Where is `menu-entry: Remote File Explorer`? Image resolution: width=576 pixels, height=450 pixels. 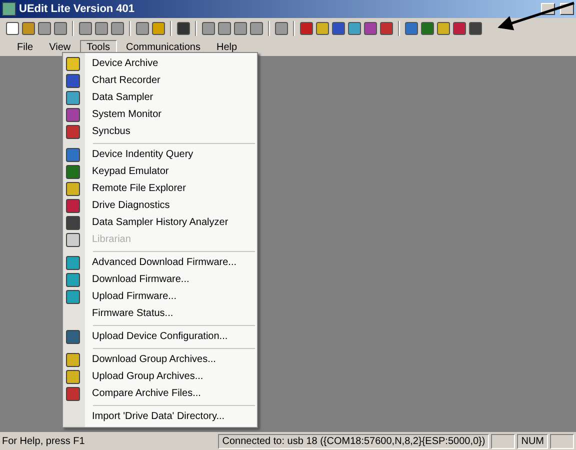 menu-entry: Remote File Explorer is located at coordinates (160, 188).